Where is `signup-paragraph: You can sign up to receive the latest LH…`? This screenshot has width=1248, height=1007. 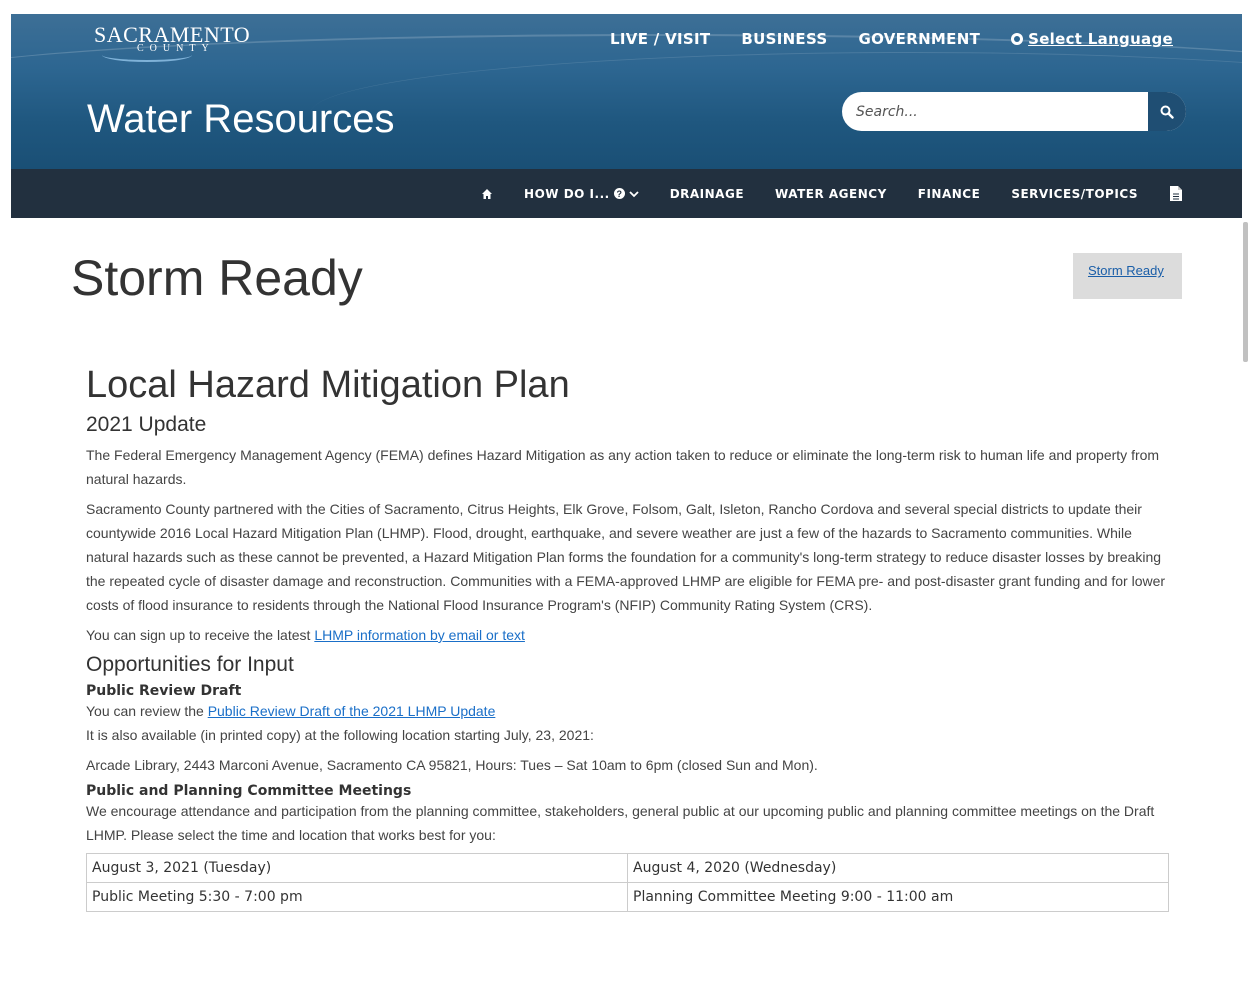 signup-paragraph: You can sign up to receive the latest LH… is located at coordinates (628, 635).